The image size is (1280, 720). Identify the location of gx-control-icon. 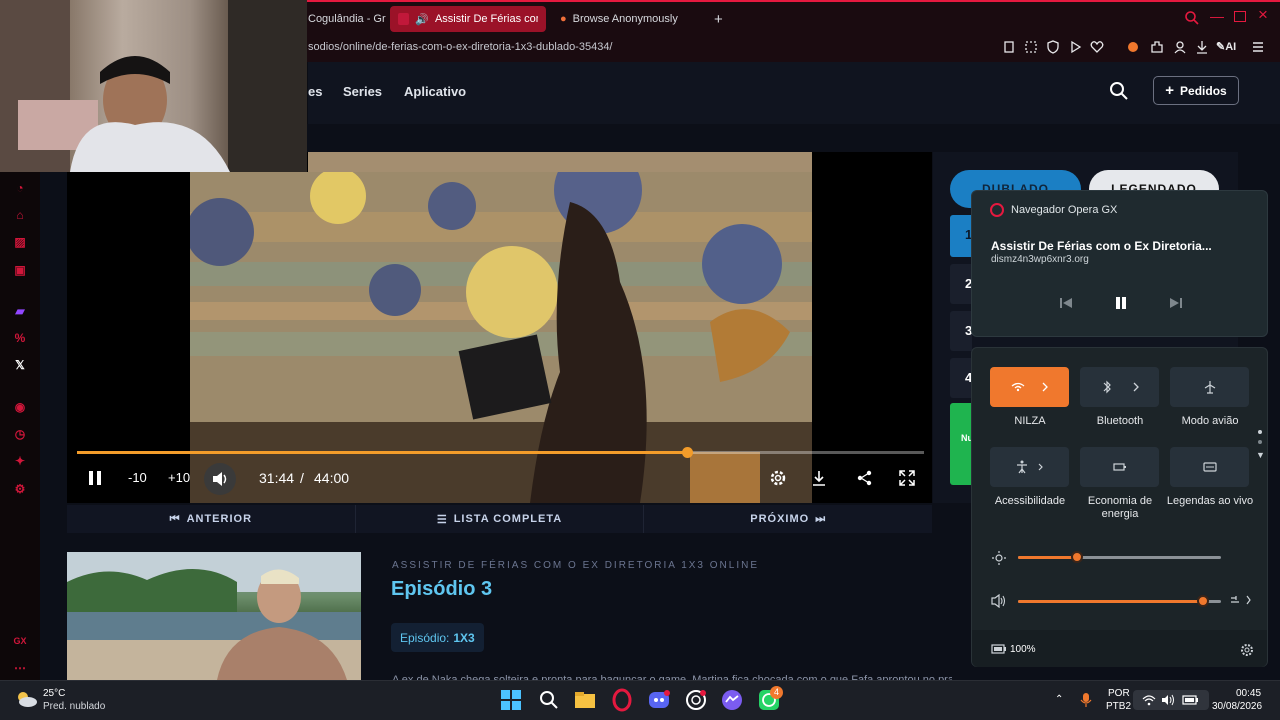
(1134, 48).